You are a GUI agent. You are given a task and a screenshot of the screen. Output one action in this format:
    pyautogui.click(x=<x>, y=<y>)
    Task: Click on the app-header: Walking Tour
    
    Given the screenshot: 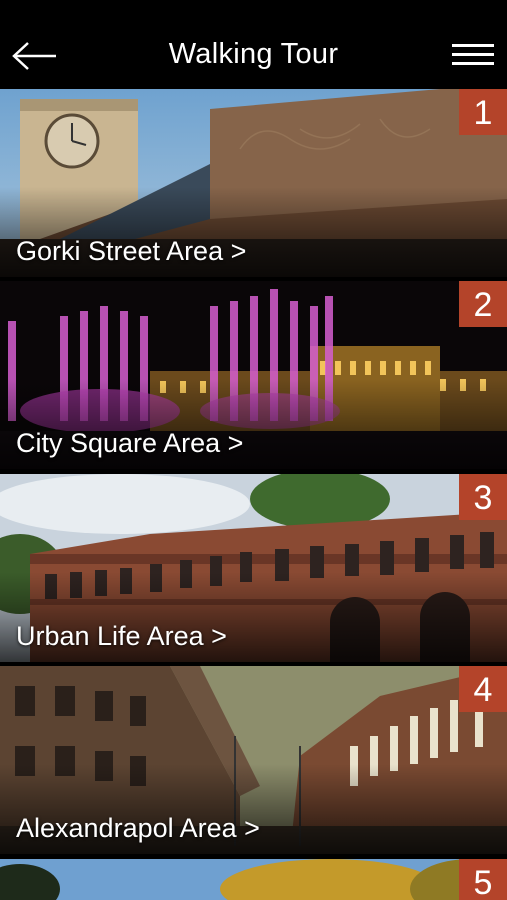 What is the action you would take?
    pyautogui.click(x=253, y=44)
    